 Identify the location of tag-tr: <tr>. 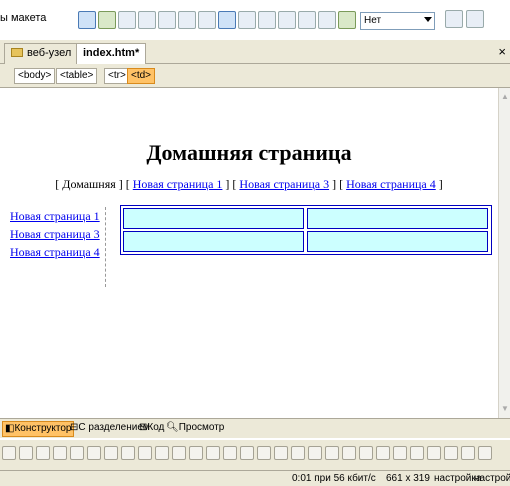
(117, 76).